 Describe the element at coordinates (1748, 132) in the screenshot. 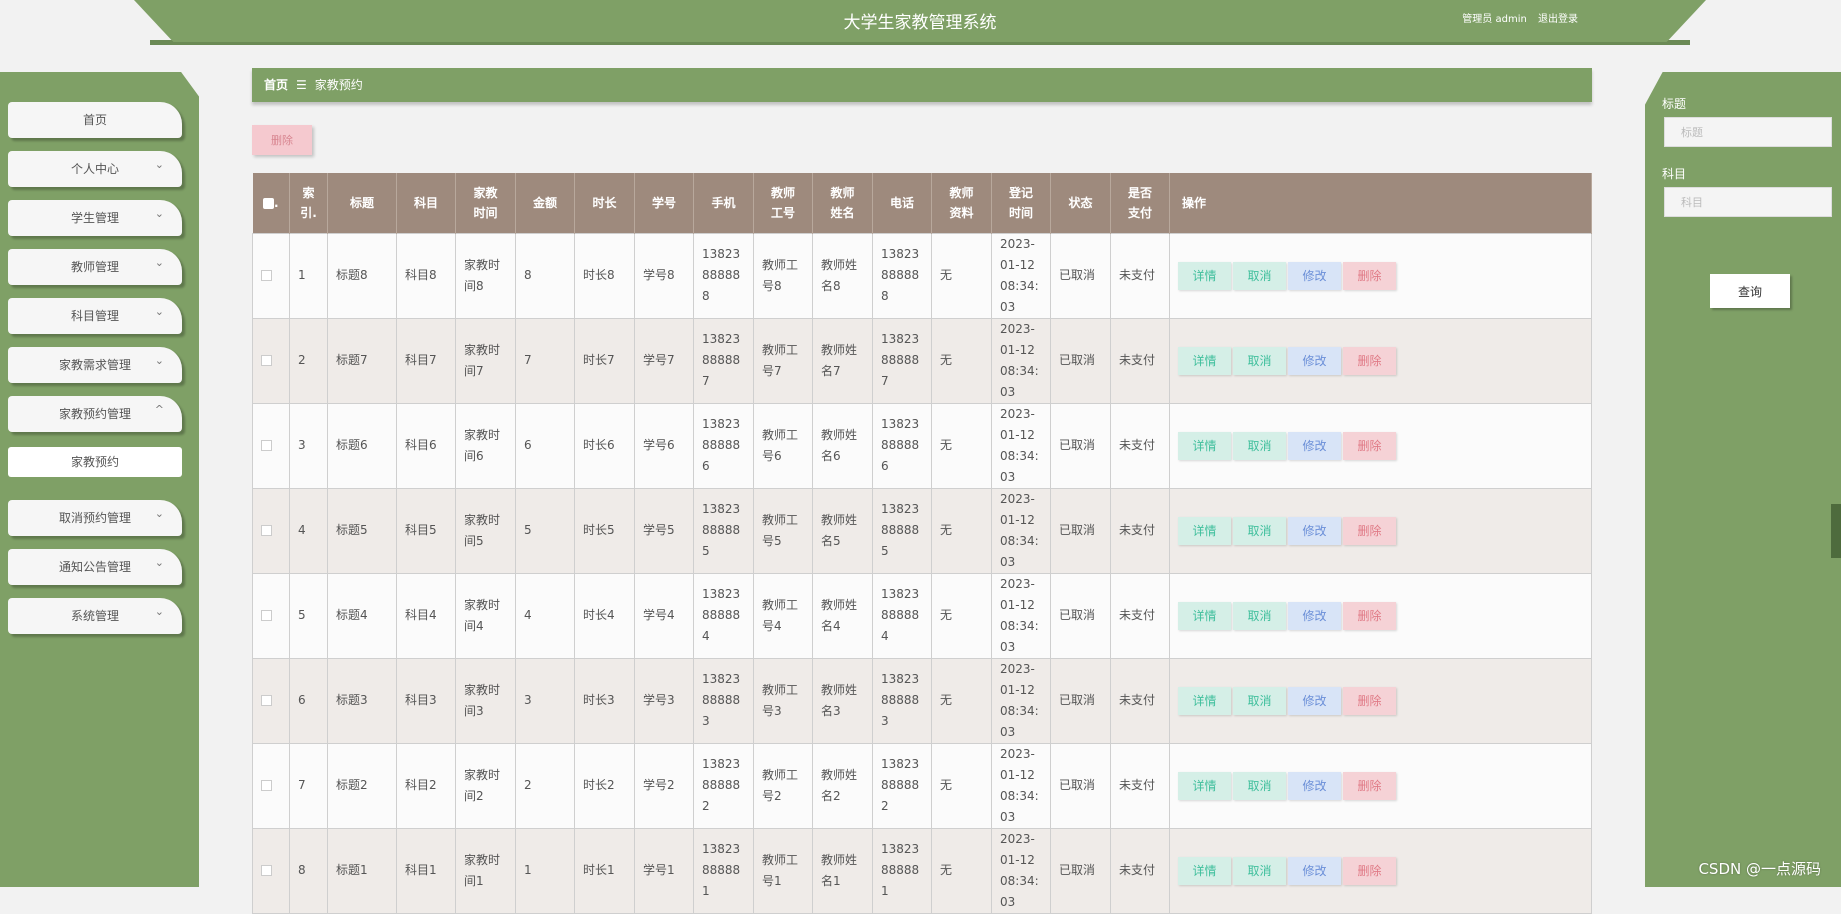

I see `title-search-input` at that location.